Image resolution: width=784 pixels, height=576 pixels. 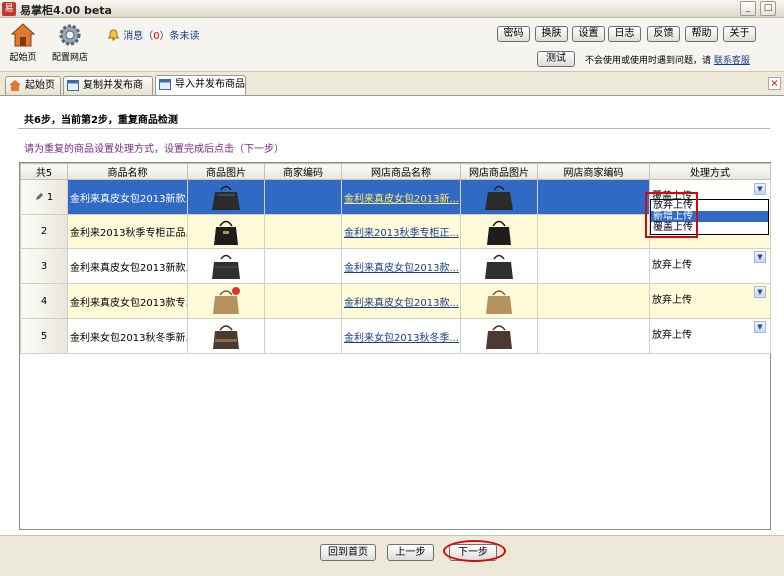 What do you see at coordinates (179, 36) in the screenshot?
I see `message-suffix: ）条未读` at bounding box center [179, 36].